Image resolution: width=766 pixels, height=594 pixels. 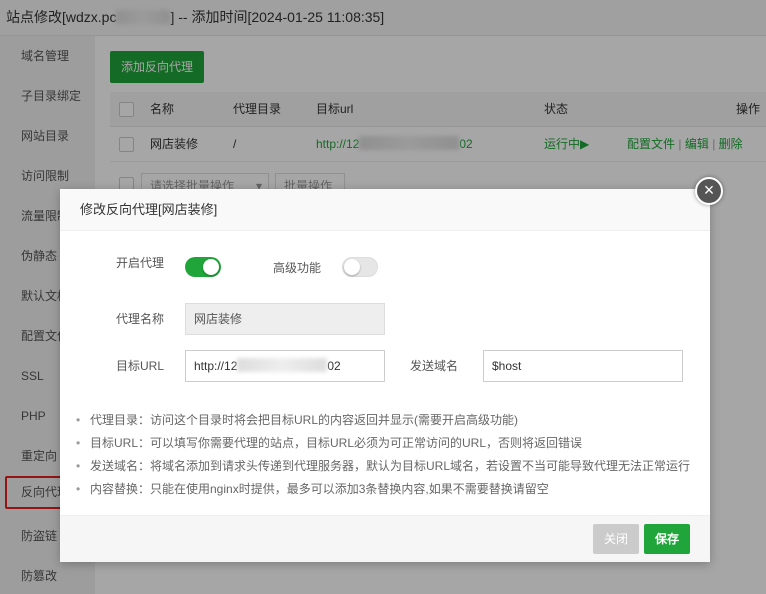 I want to click on masked-url, so click(x=282, y=365).